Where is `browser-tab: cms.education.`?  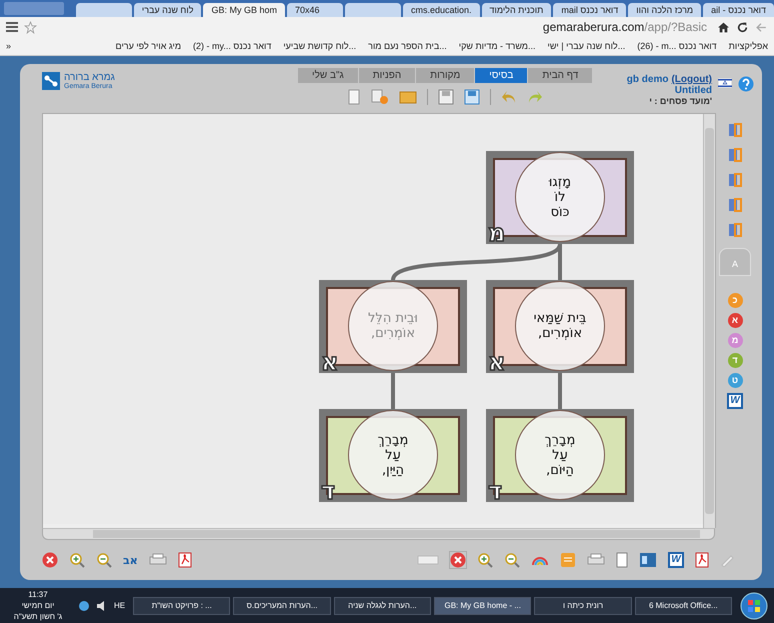
browser-tab: cms.education. is located at coordinates (441, 10).